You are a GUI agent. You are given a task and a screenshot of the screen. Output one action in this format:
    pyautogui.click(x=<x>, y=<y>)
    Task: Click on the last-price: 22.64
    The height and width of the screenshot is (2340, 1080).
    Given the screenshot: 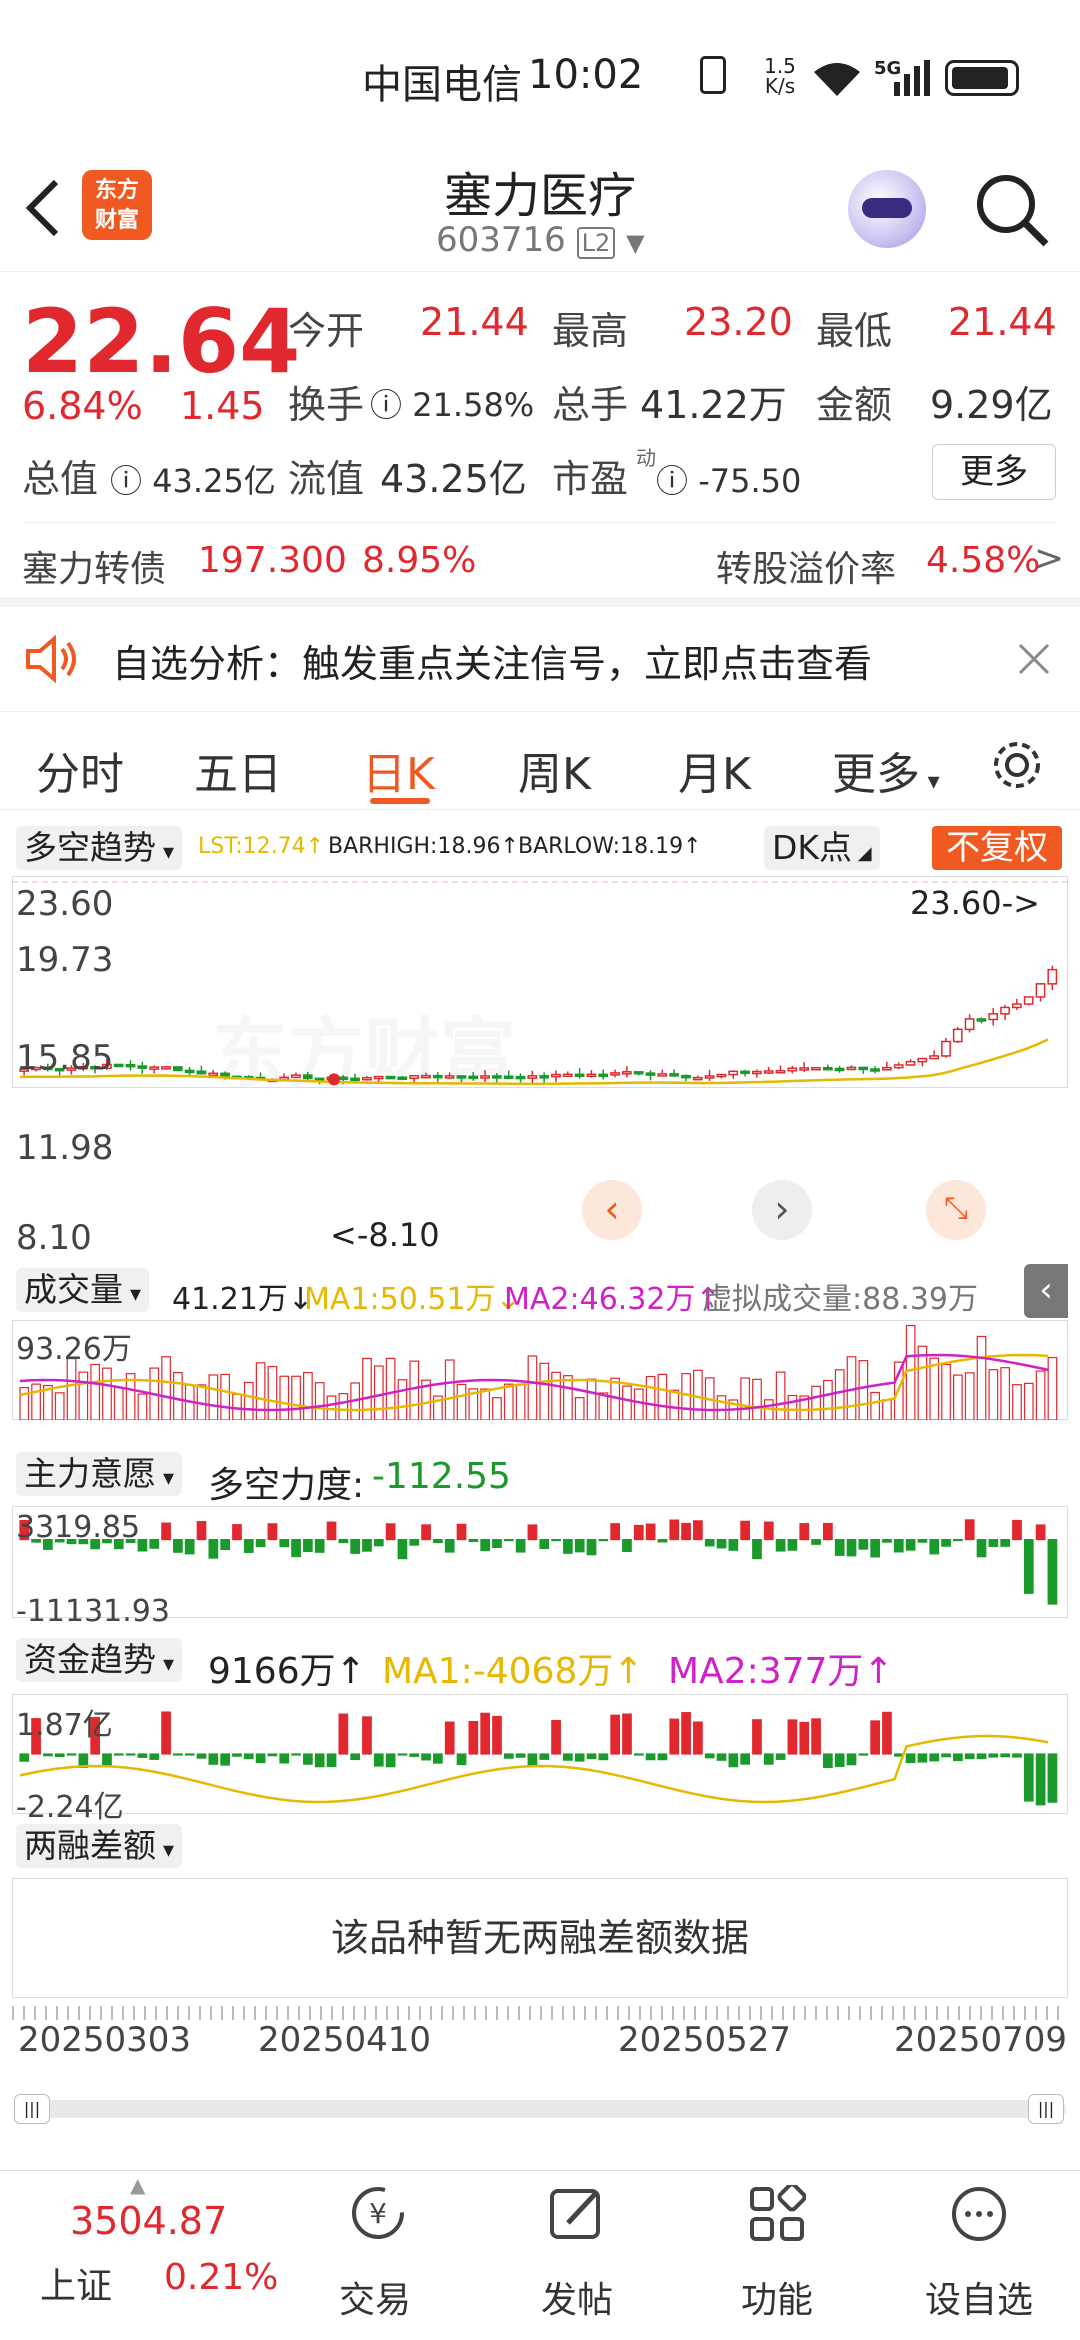 What is the action you would take?
    pyautogui.click(x=161, y=341)
    